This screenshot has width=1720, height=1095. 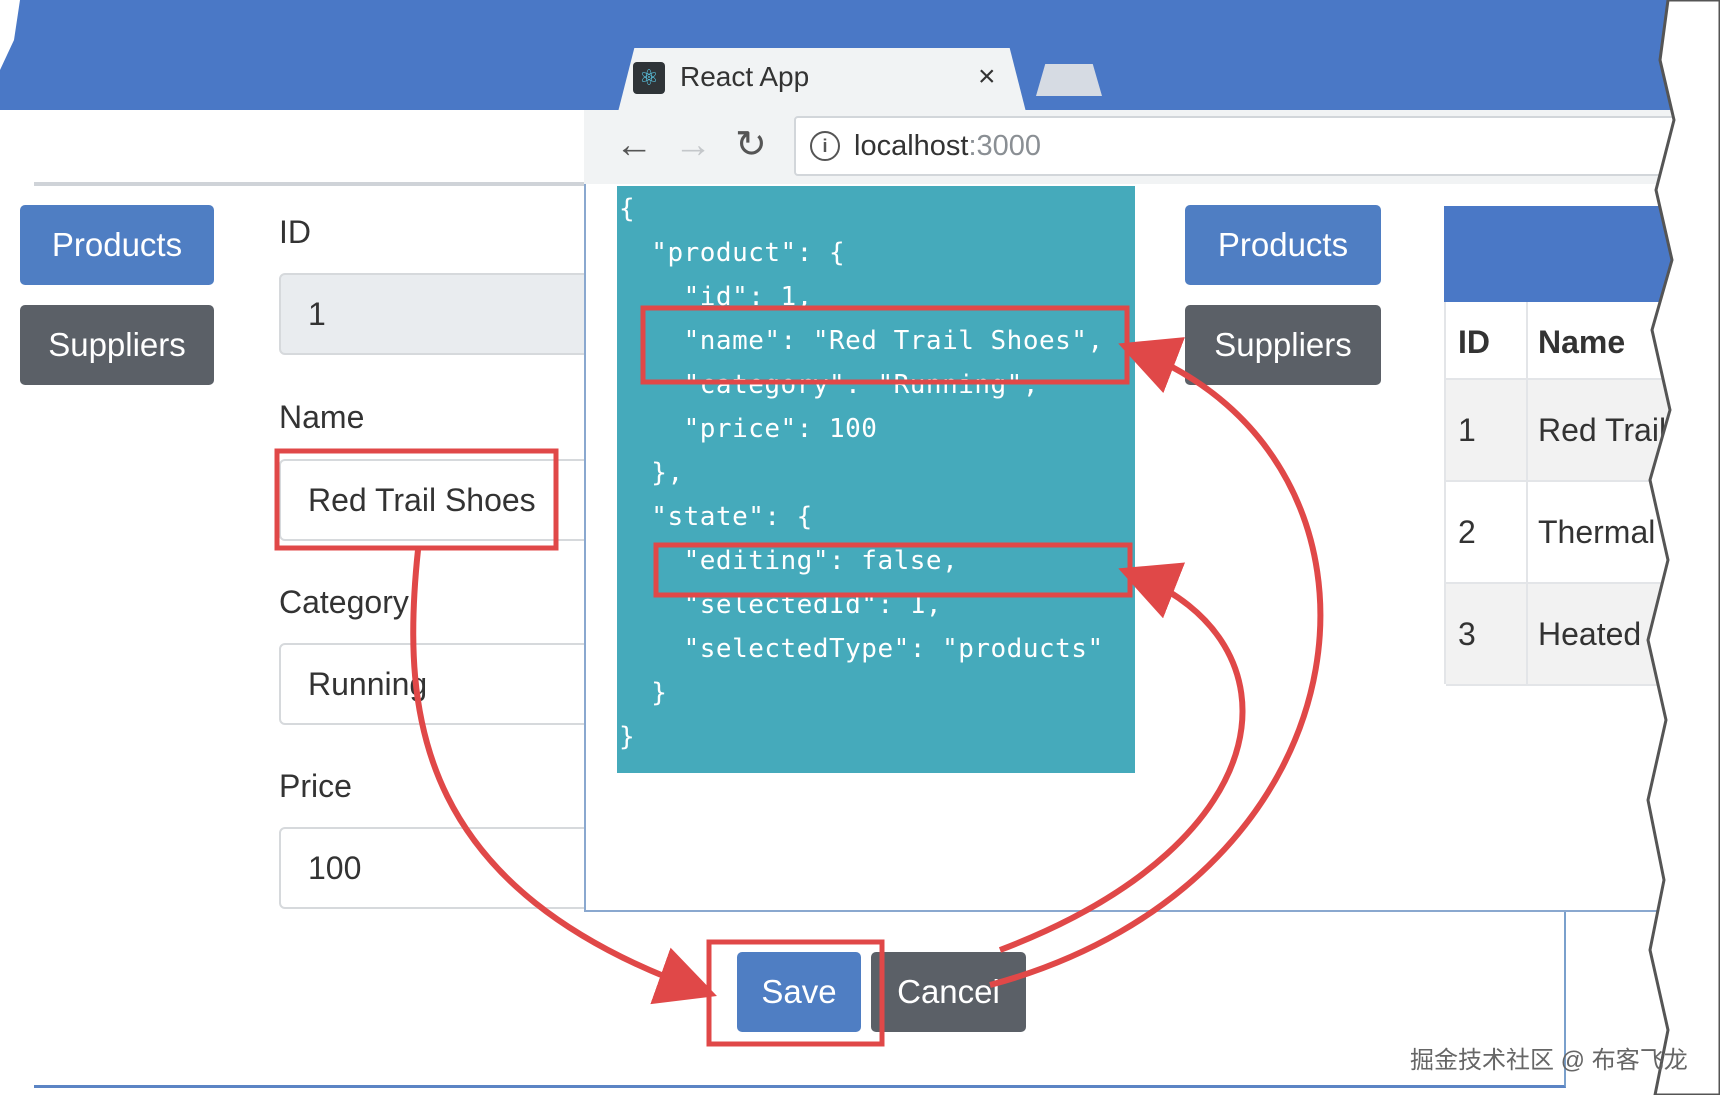 I want to click on watermark: 掘金技术社区 @ 布客飞龙, so click(x=1549, y=1060).